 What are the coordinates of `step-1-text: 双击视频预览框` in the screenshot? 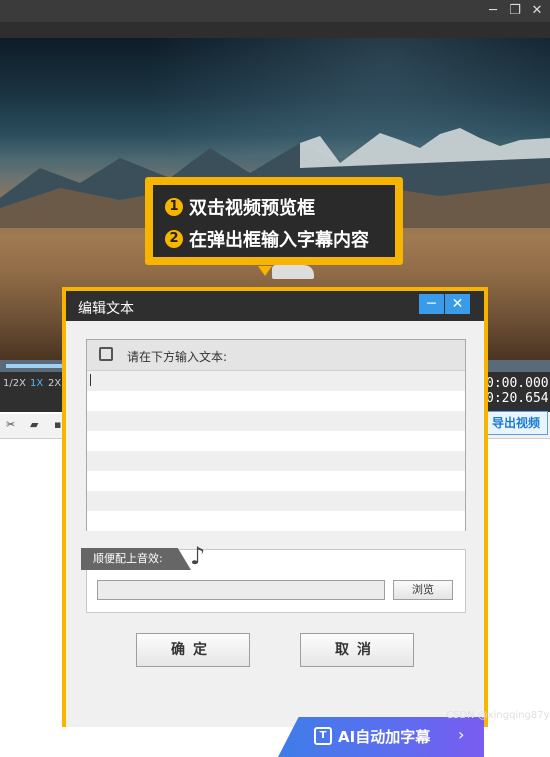 It's located at (252, 208).